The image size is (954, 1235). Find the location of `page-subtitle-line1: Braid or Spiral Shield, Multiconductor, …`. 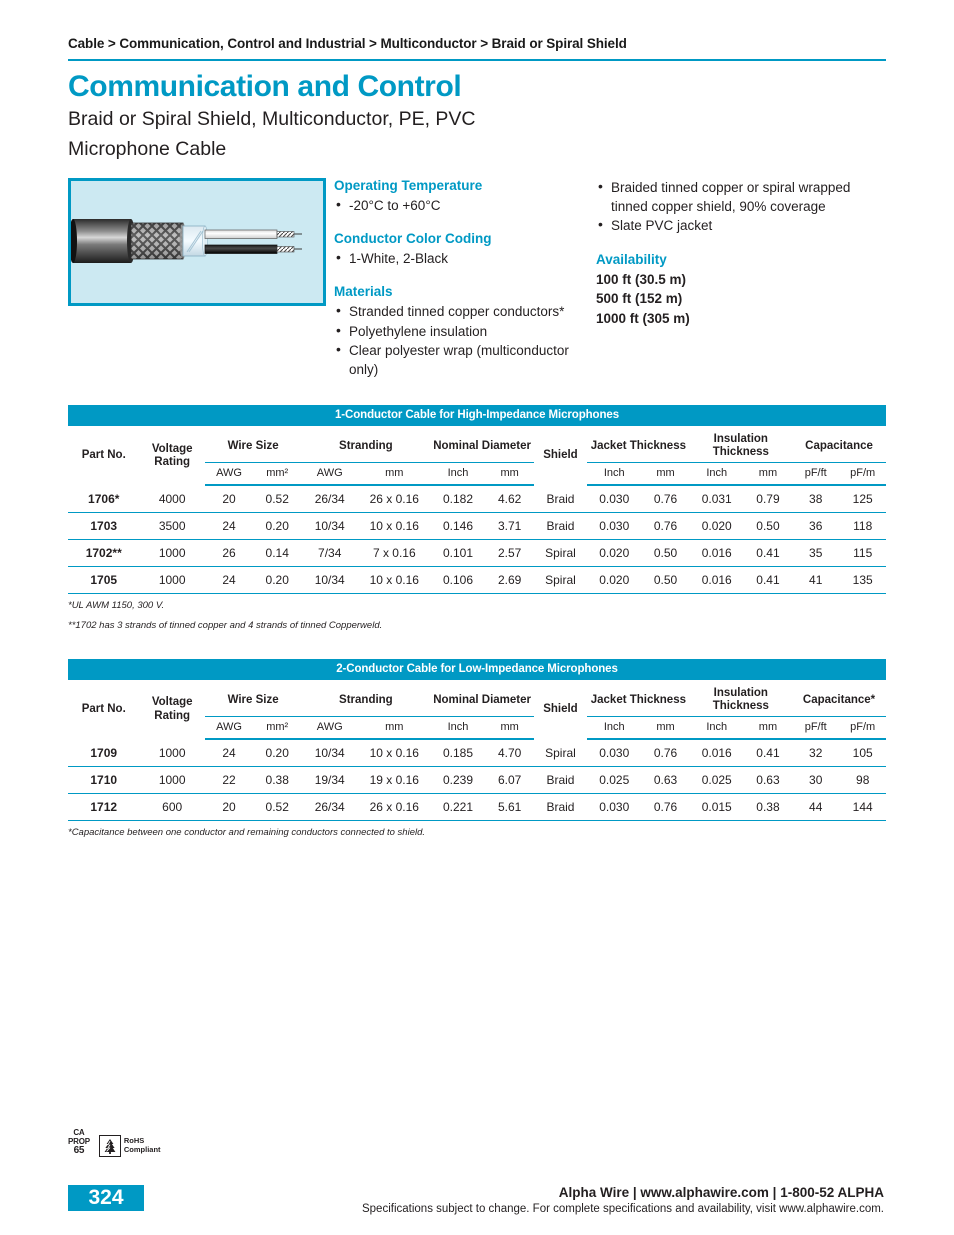

page-subtitle-line1: Braid or Spiral Shield, Multiconductor, … is located at coordinates (272, 119).